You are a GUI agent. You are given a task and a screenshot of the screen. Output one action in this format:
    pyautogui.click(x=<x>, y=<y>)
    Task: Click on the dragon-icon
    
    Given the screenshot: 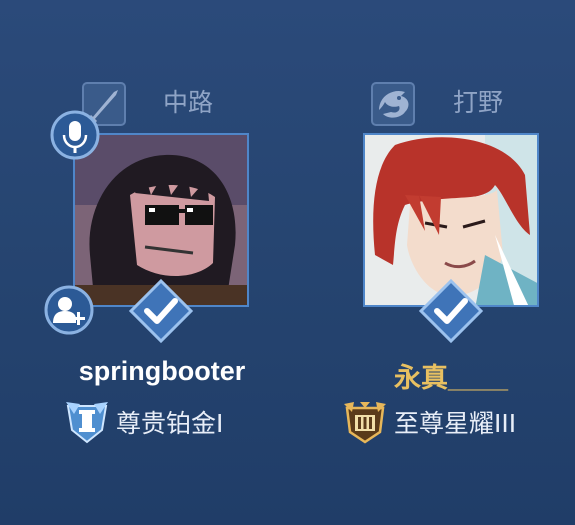 What is the action you would take?
    pyautogui.click(x=393, y=104)
    